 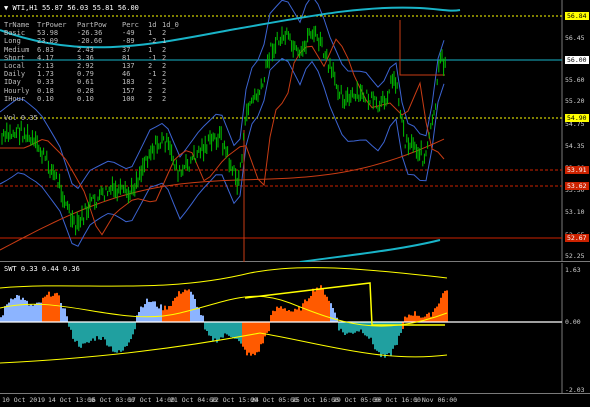 What do you see at coordinates (24, 400) in the screenshot?
I see `time-axis-label: 10 Oct 2019` at bounding box center [24, 400].